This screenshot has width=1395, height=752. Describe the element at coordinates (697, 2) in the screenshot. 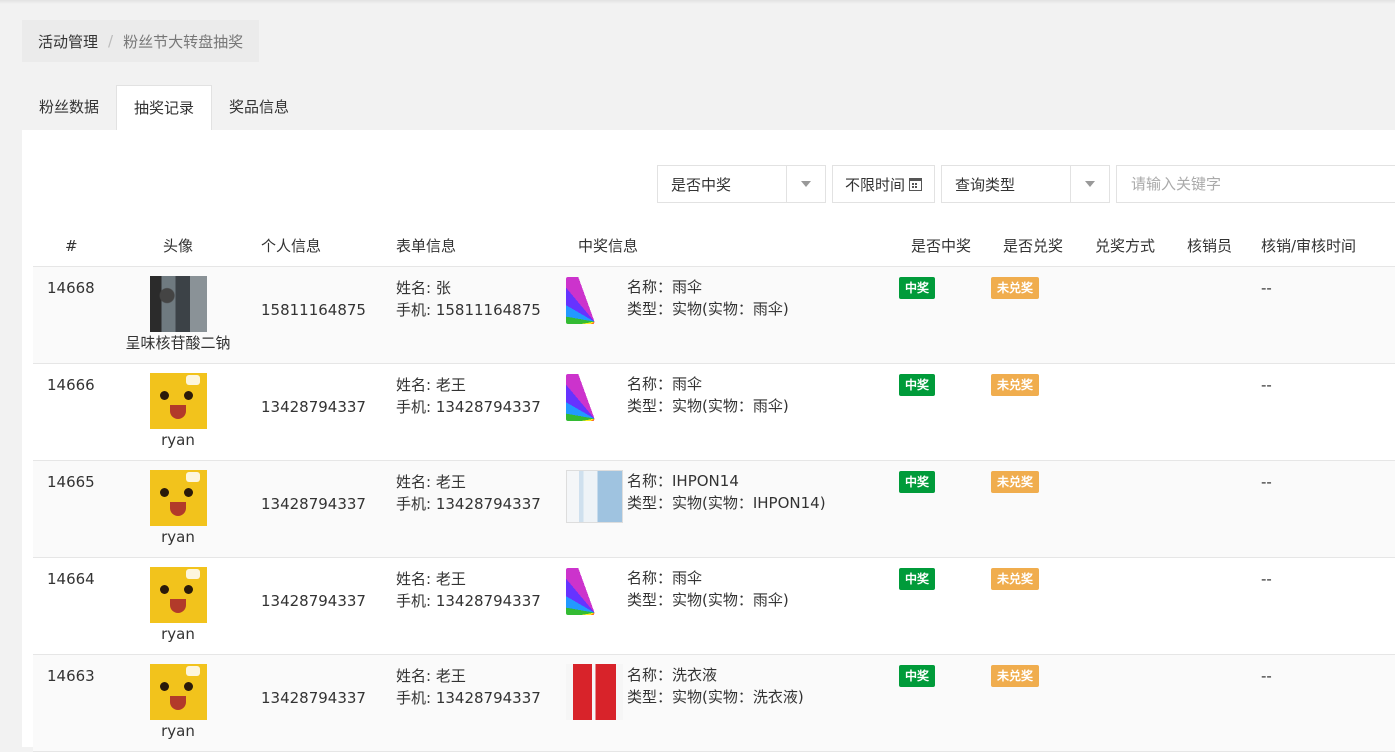

I see `top-shadow` at that location.